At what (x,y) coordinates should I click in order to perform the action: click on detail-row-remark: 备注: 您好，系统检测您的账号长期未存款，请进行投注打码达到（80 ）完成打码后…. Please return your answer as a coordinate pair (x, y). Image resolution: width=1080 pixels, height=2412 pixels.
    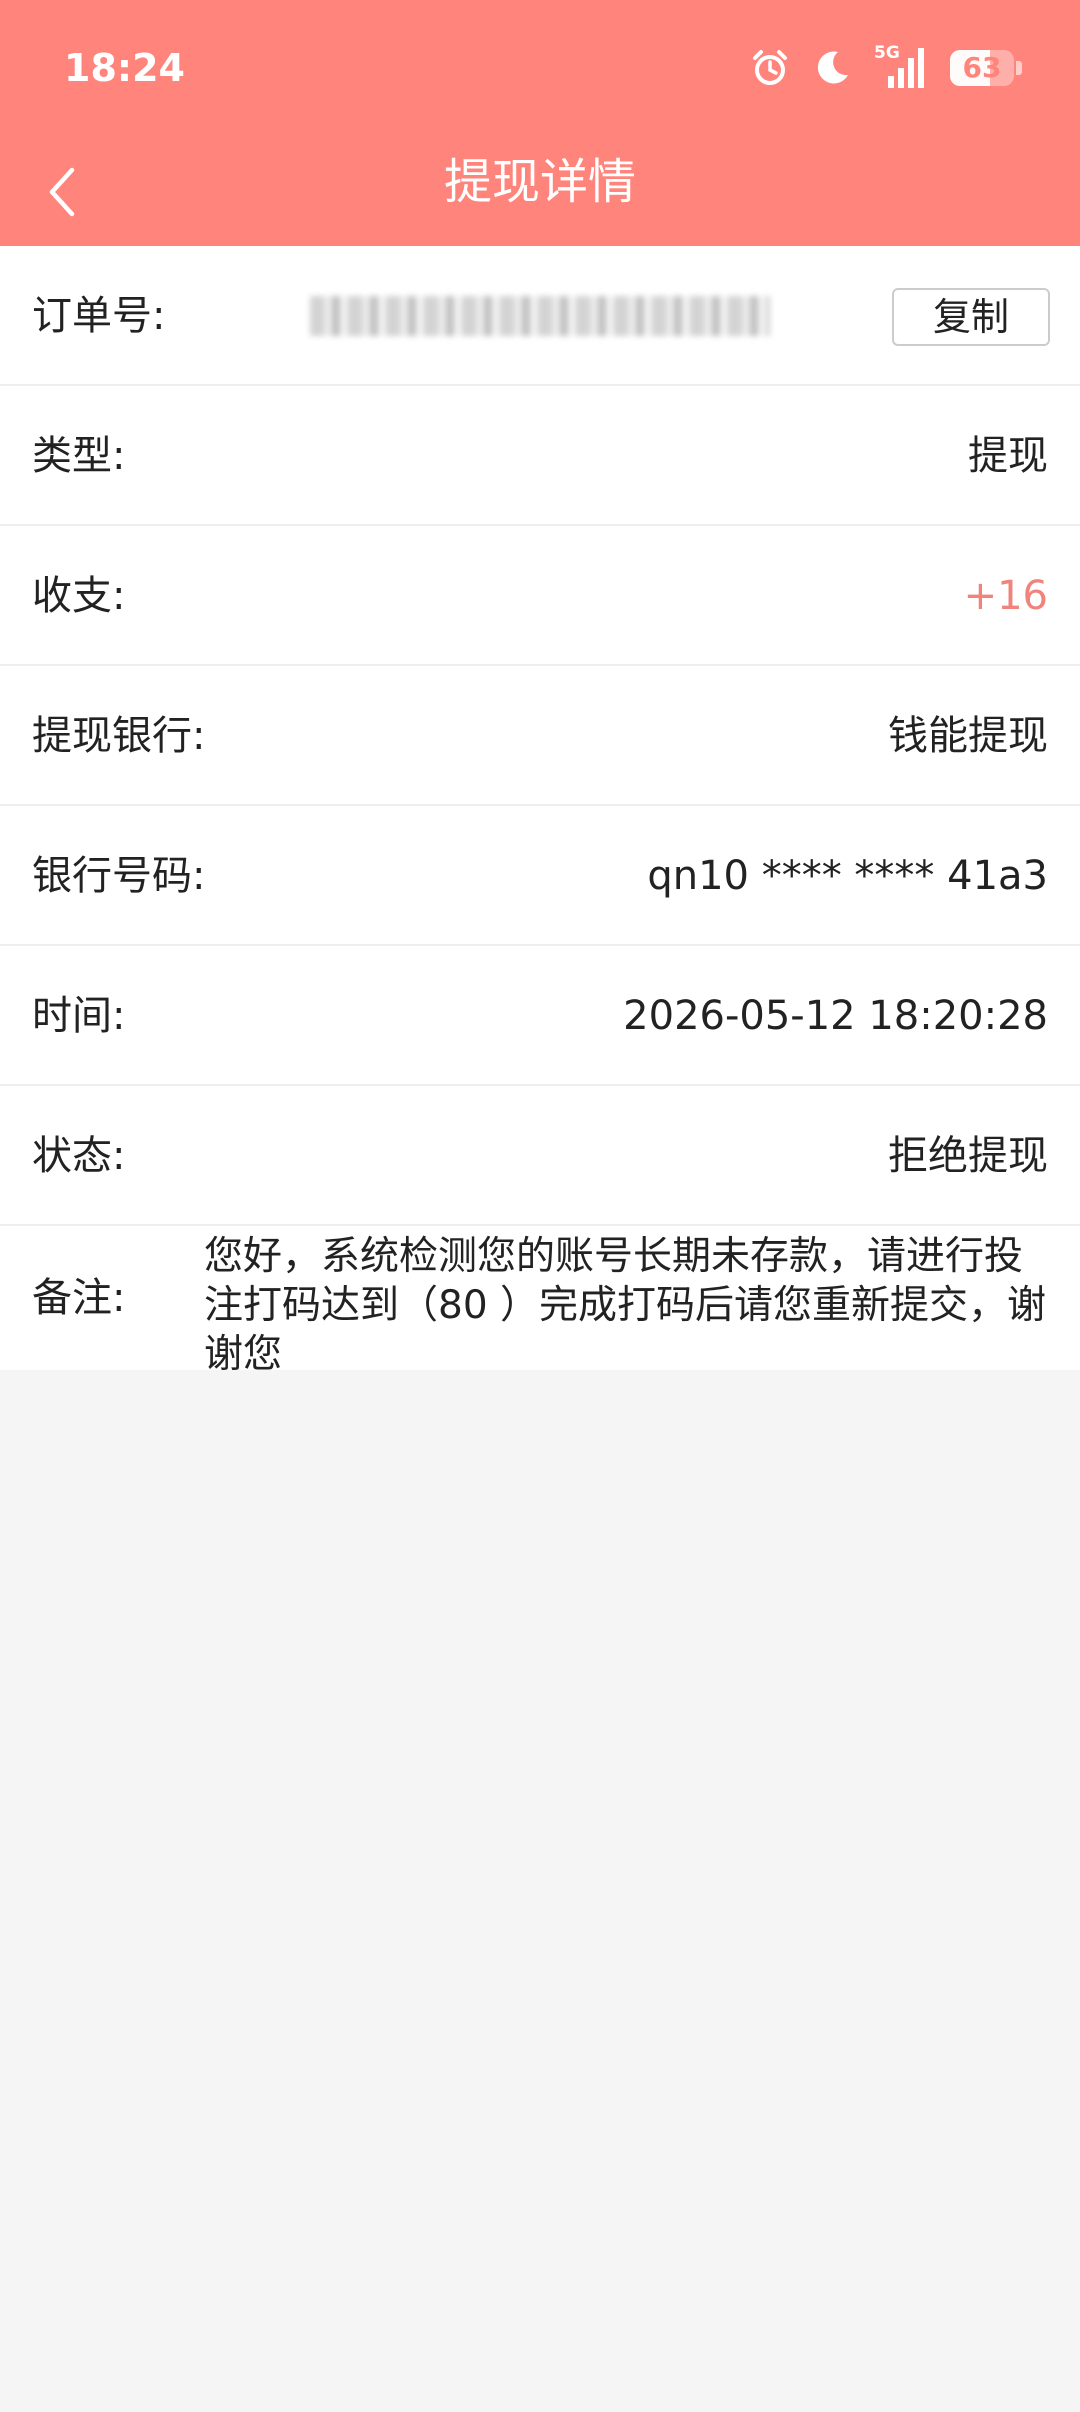
    Looking at the image, I should click on (540, 1301).